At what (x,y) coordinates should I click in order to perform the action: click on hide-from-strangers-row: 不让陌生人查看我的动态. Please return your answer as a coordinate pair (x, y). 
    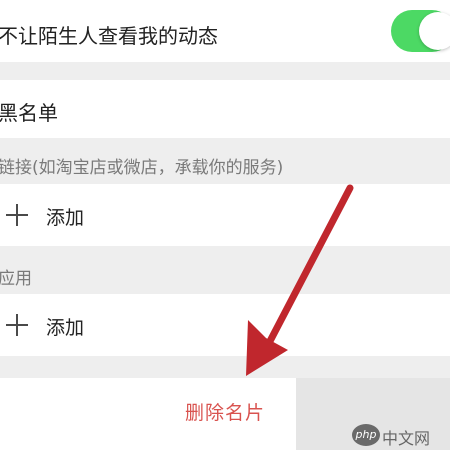
    Looking at the image, I should click on (225, 31).